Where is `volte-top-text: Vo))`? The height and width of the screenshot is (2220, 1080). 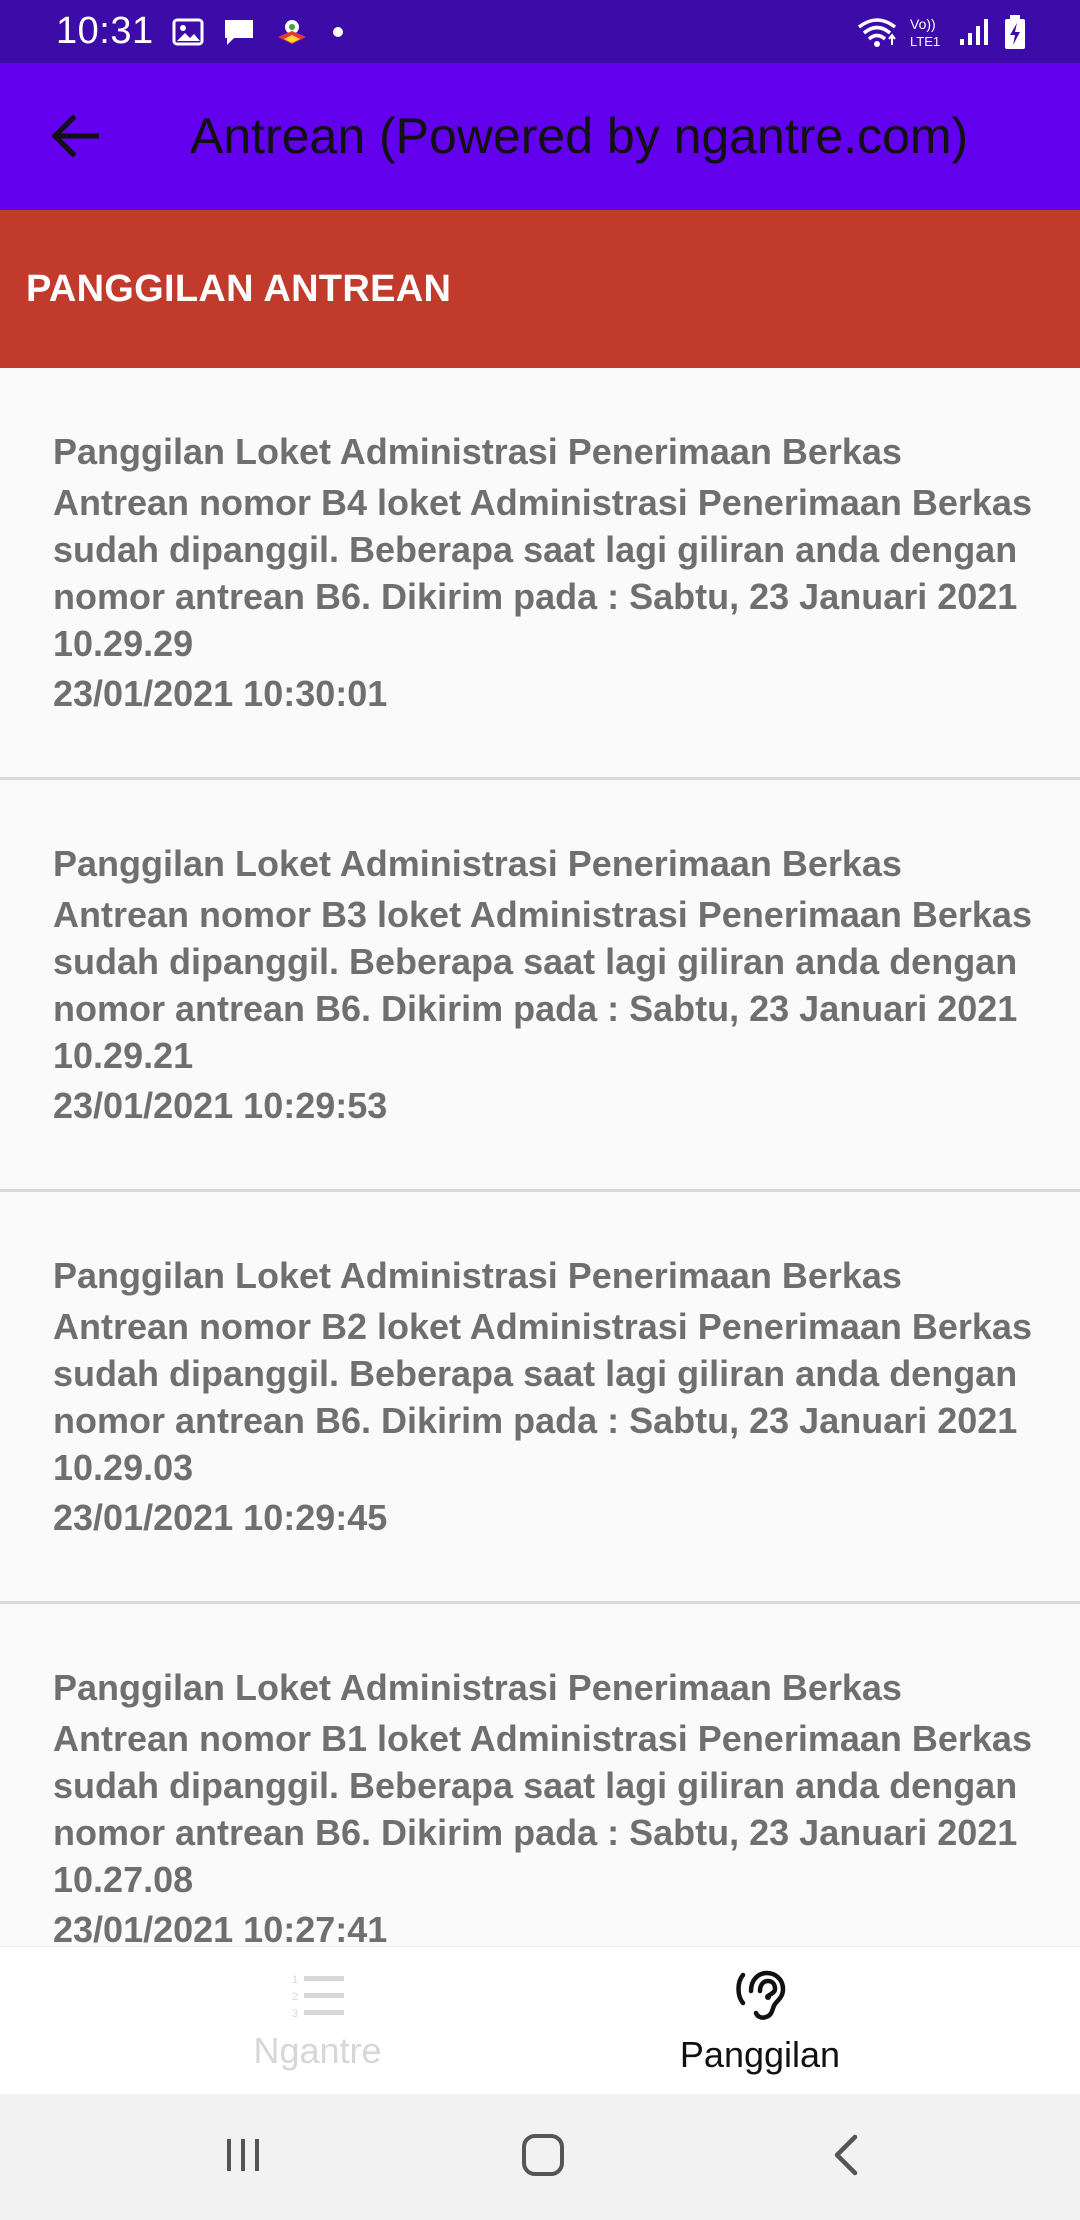
volte-top-text: Vo)) is located at coordinates (923, 24).